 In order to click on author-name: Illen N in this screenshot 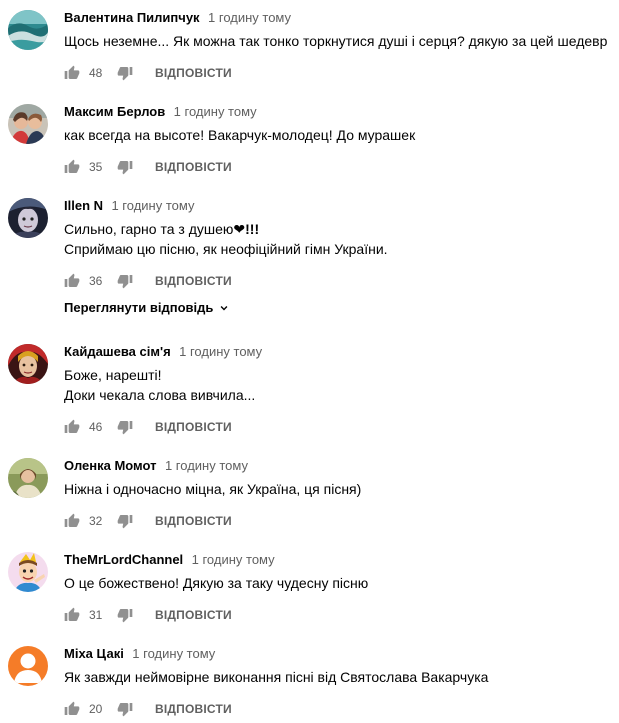, I will do `click(83, 205)`.